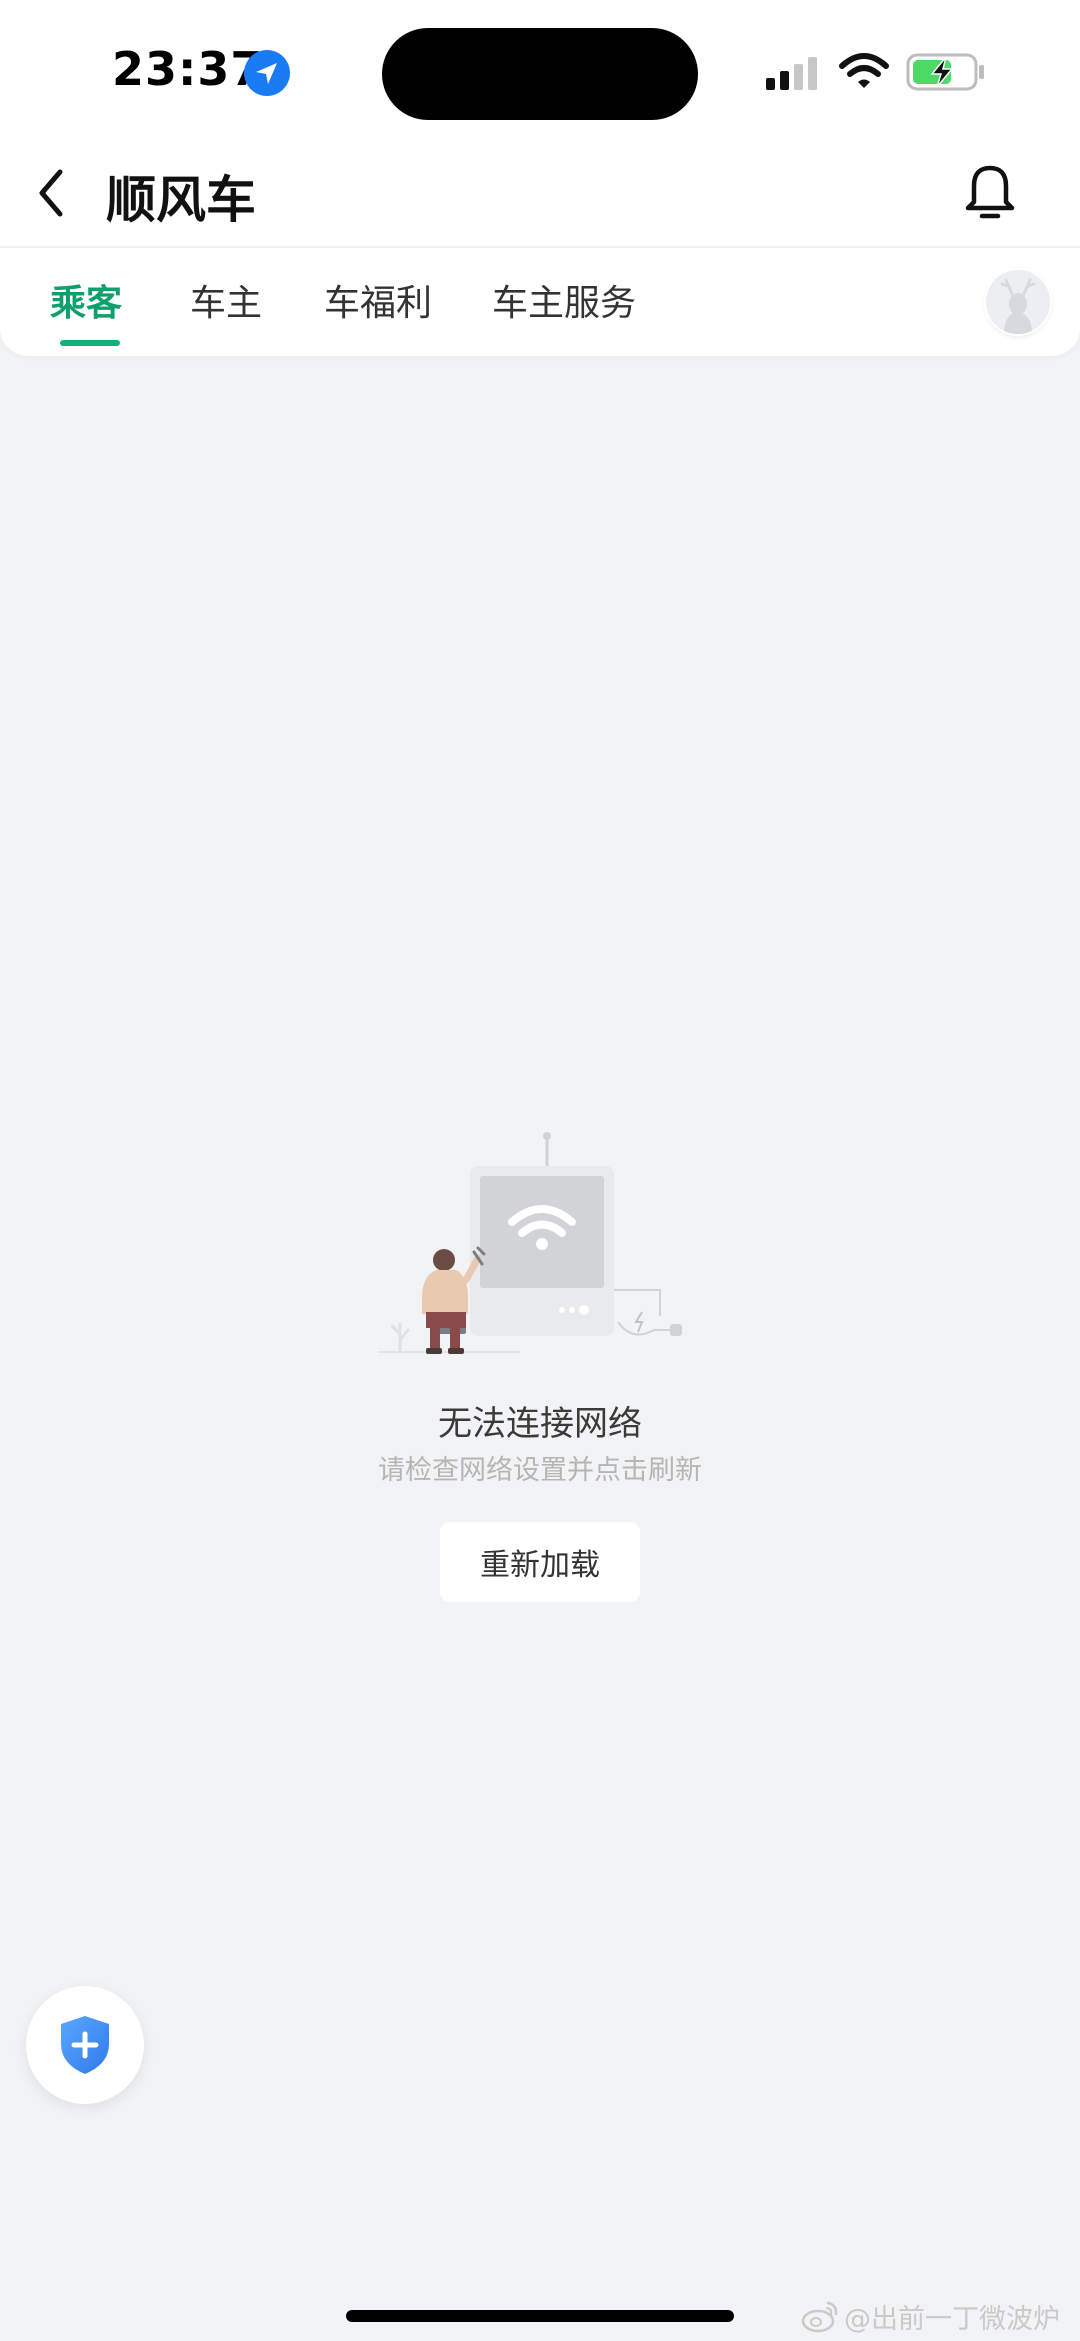 This screenshot has height=2341, width=1080. What do you see at coordinates (540, 74) in the screenshot?
I see `dynamic-island` at bounding box center [540, 74].